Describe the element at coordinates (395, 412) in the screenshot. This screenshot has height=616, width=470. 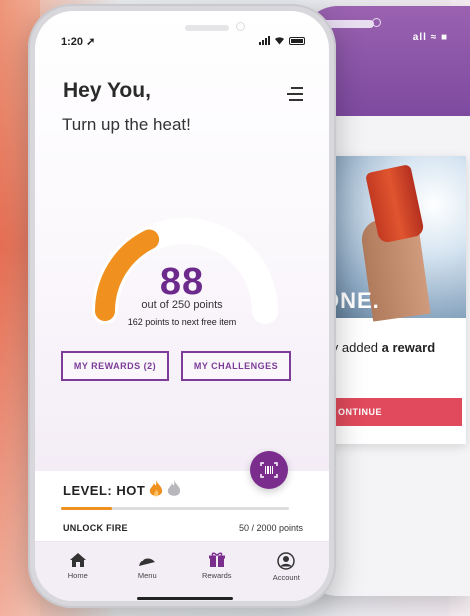
I see `continue-button: ONTINUE` at that location.